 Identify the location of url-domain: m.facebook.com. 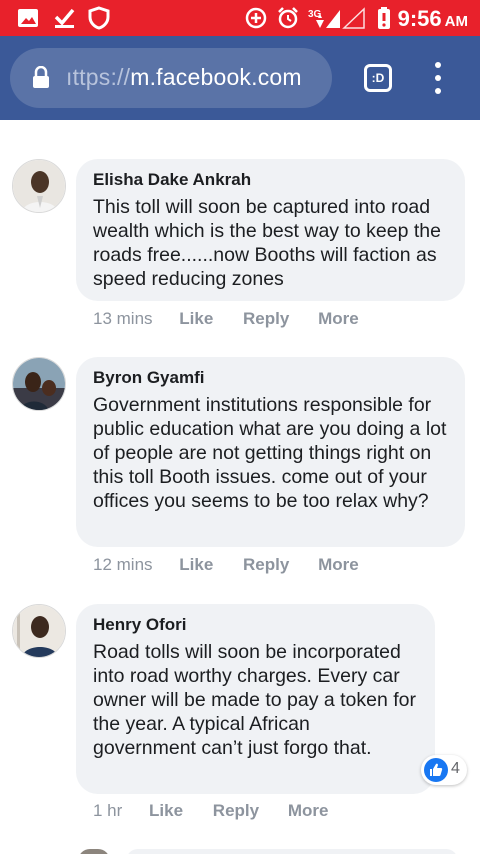
(216, 77).